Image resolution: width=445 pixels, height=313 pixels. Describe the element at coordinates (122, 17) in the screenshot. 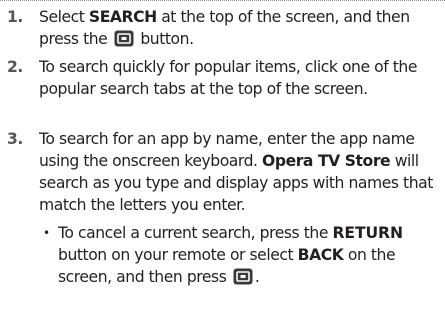

I see `search-keyword: SEARCH` at that location.